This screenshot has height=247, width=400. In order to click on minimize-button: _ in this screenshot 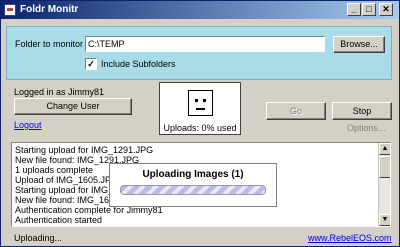, I will do `click(354, 9)`.